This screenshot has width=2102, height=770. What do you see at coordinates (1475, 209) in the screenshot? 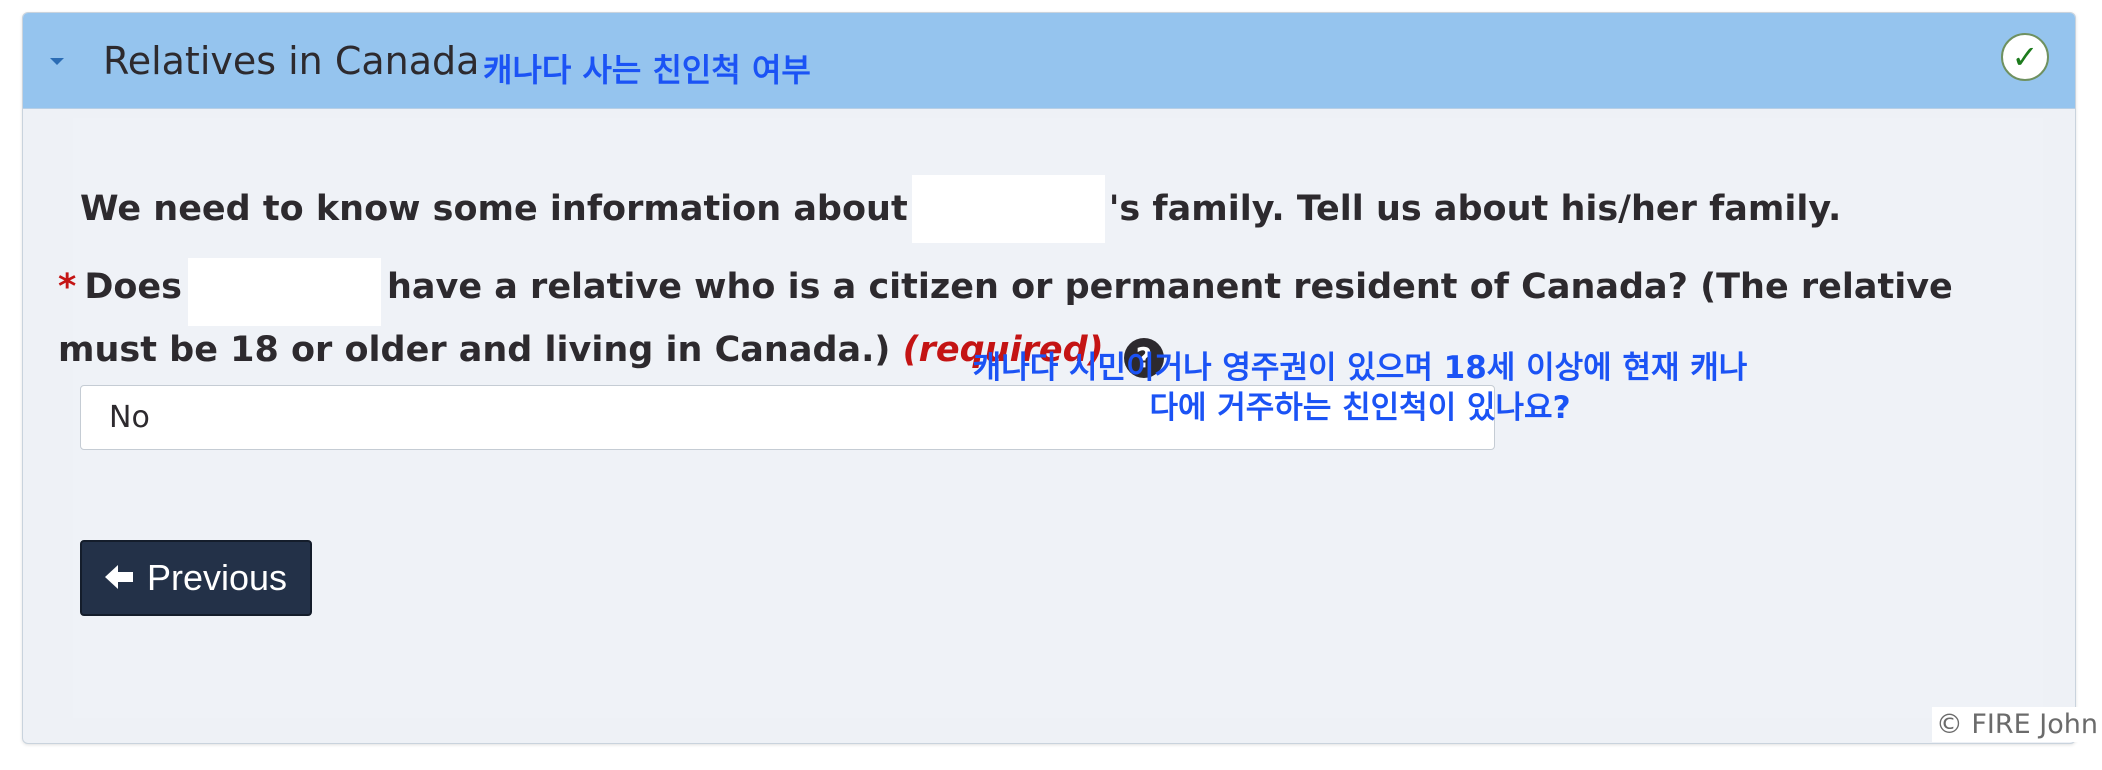
I see `intro-text-after: 's family. Tell us about his/her family.` at bounding box center [1475, 209].